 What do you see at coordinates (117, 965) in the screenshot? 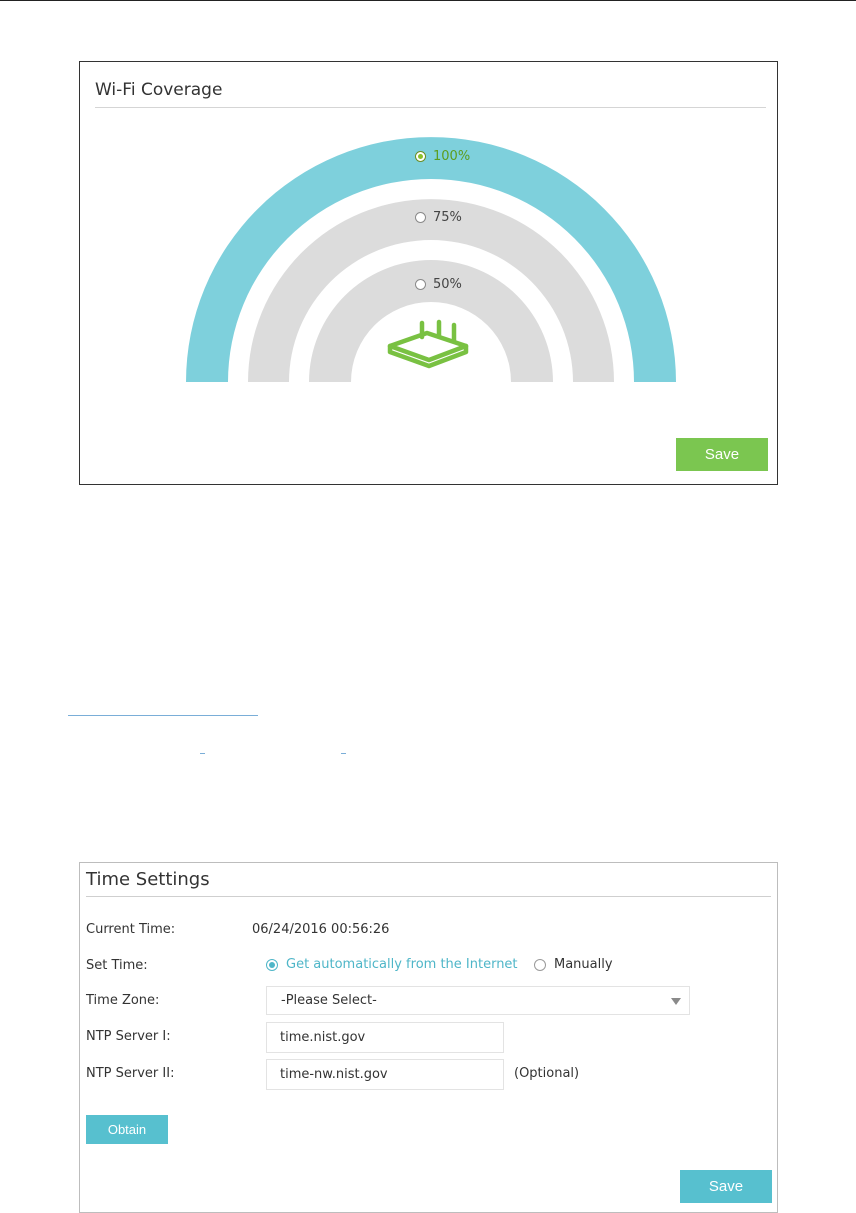
I see `set-time-label: Set Time:` at bounding box center [117, 965].